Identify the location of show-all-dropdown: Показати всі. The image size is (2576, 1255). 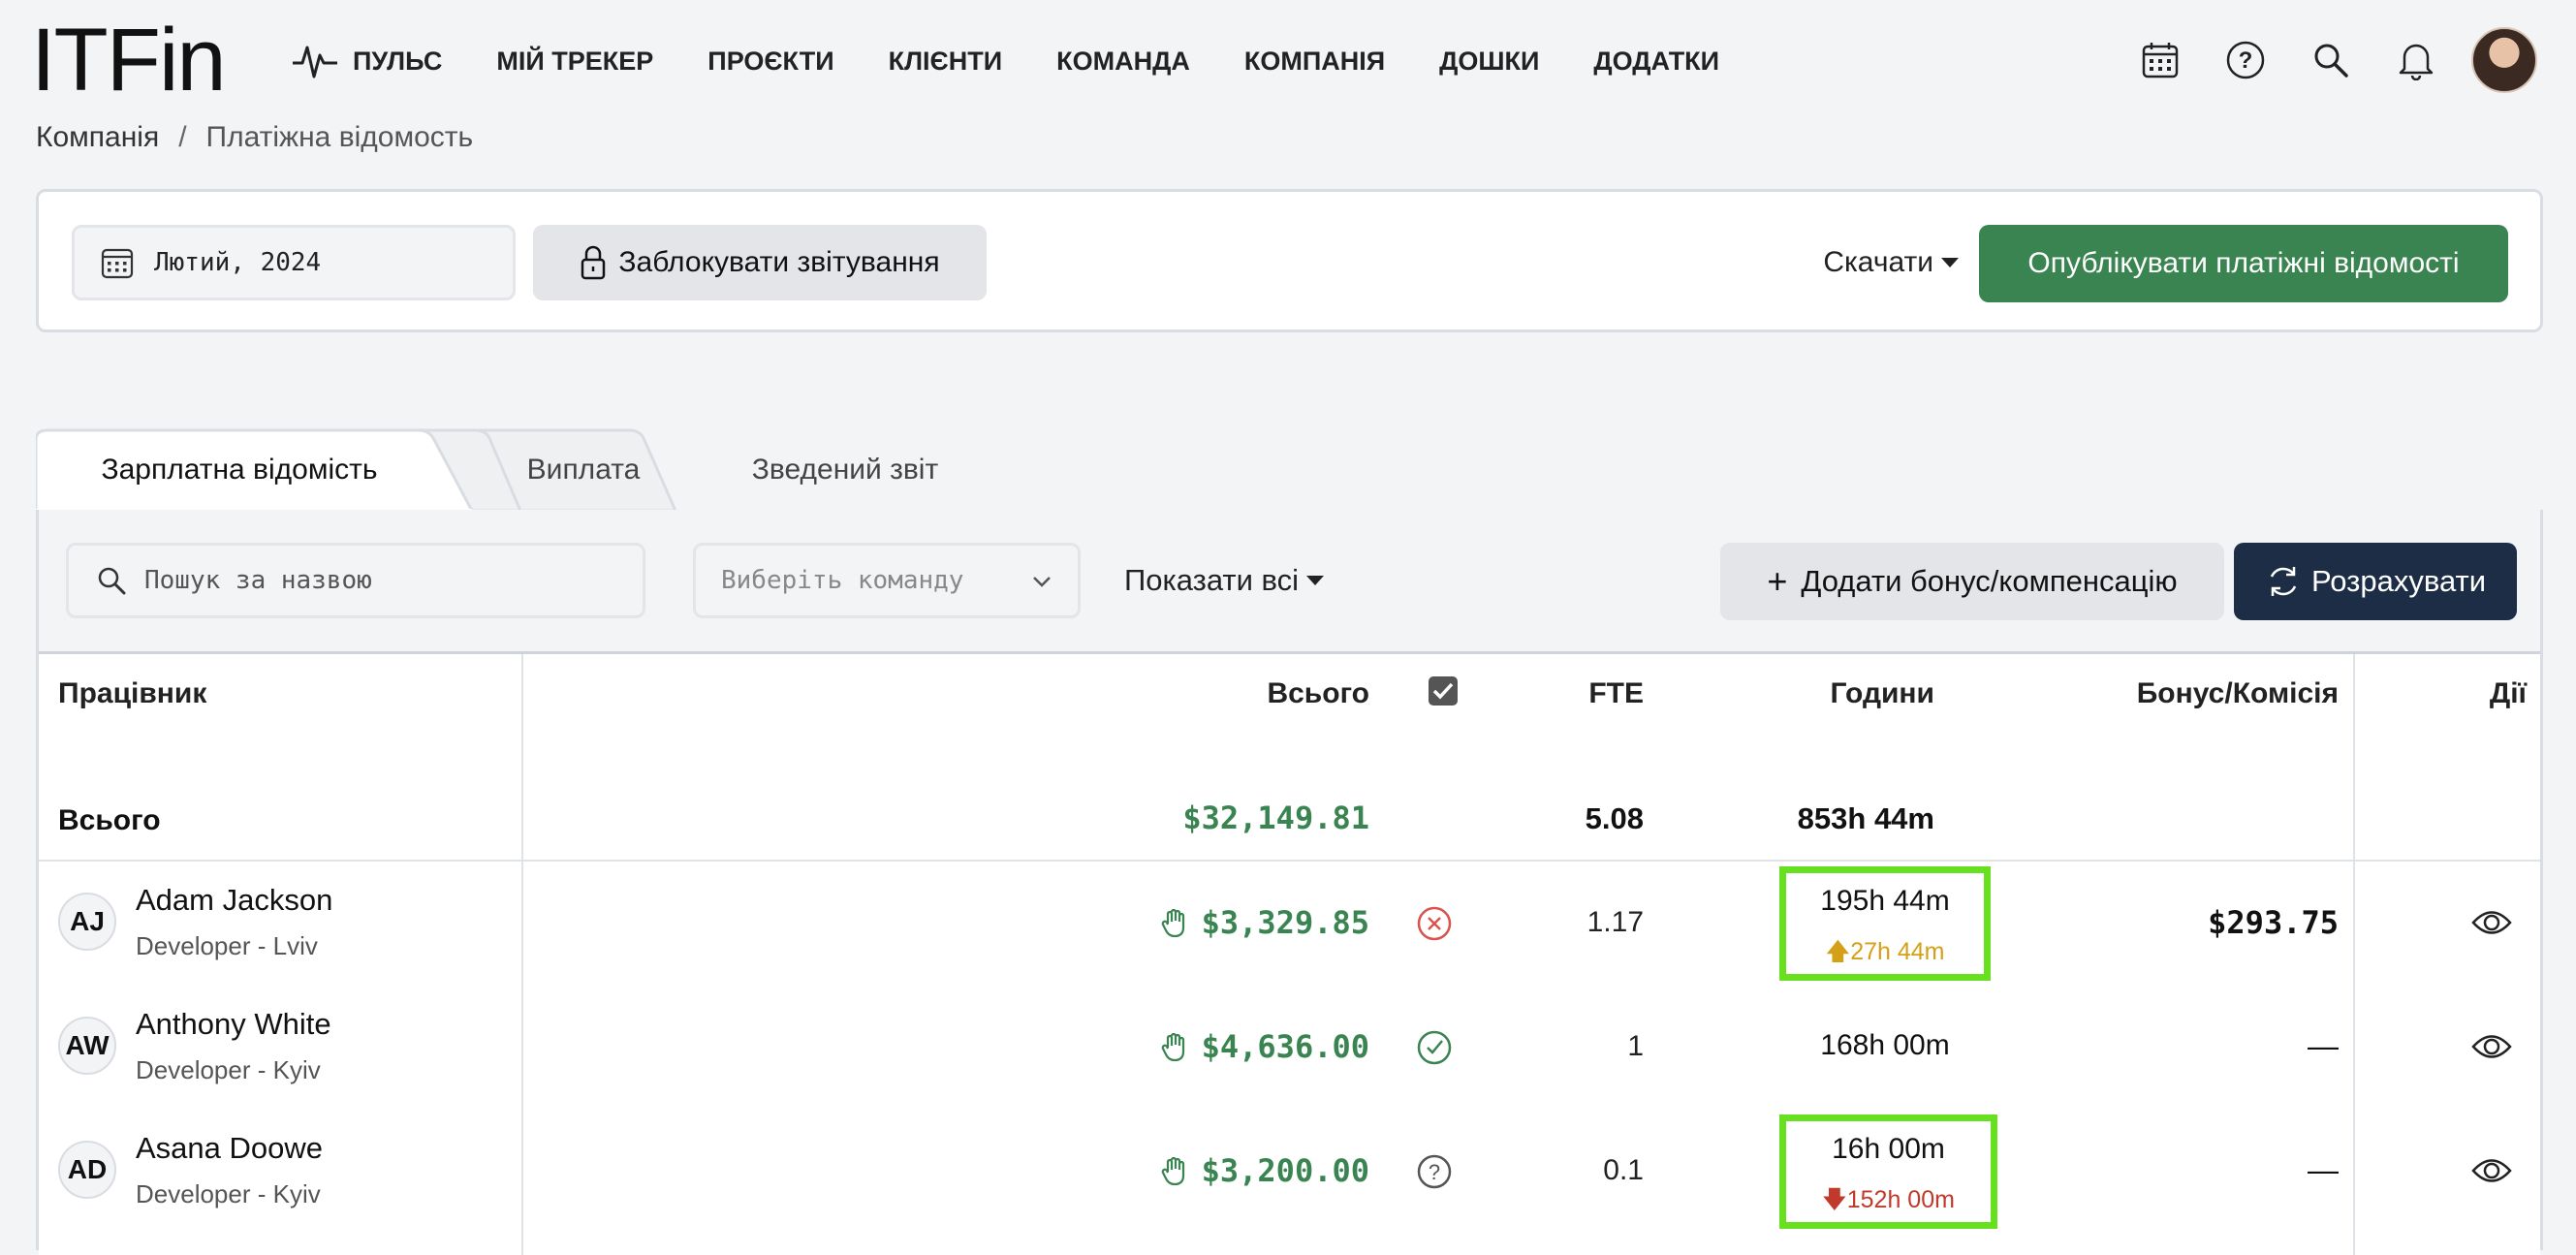
(1224, 580).